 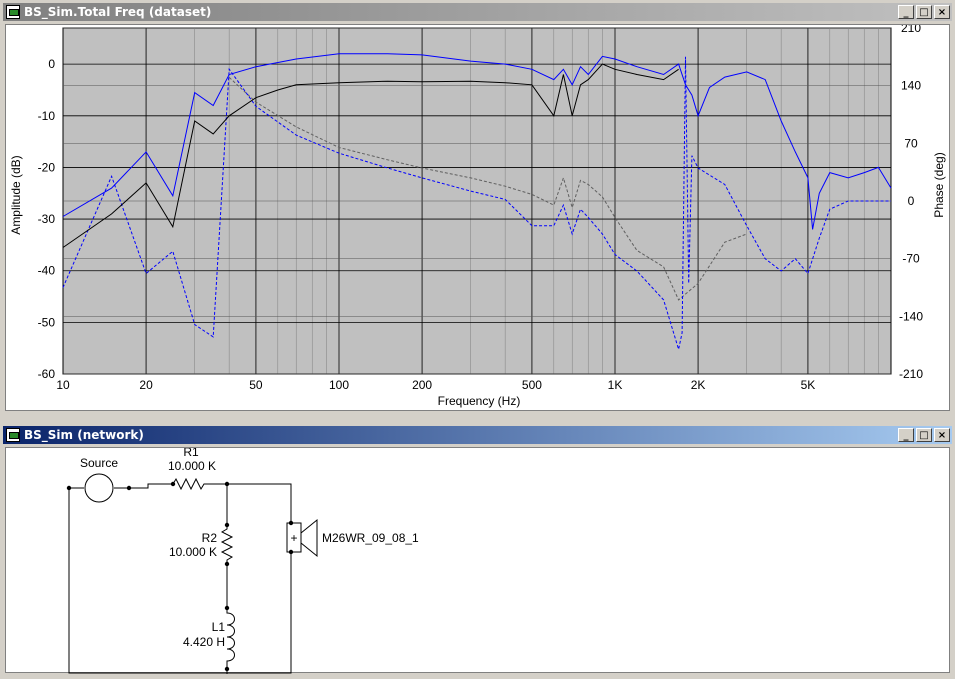 What do you see at coordinates (477, 435) in the screenshot?
I see `network-window-titlebar: BS_Sim (network) _ □ ×` at bounding box center [477, 435].